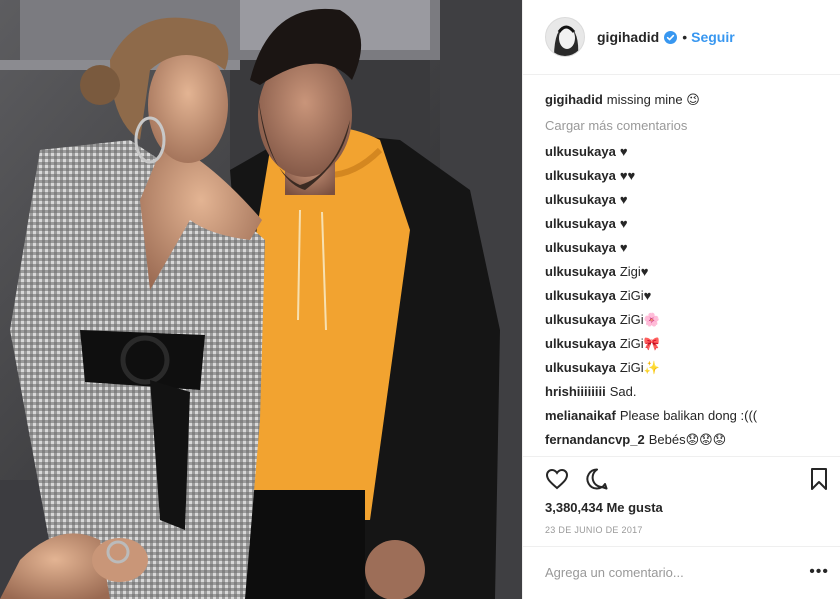 Image resolution: width=840 pixels, height=599 pixels. Describe the element at coordinates (690, 344) in the screenshot. I see `comment-row: ulkusukaya ZiGi🎀` at that location.